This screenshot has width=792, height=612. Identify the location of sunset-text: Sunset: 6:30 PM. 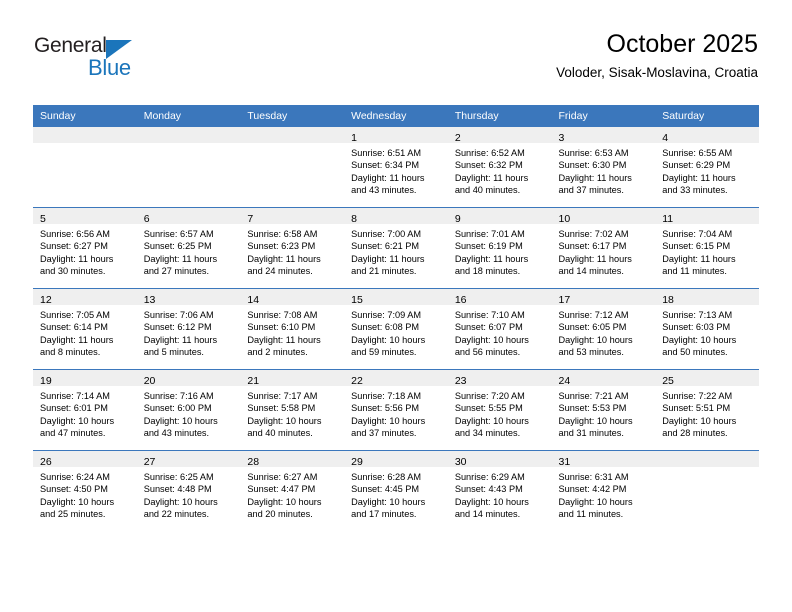
(592, 165).